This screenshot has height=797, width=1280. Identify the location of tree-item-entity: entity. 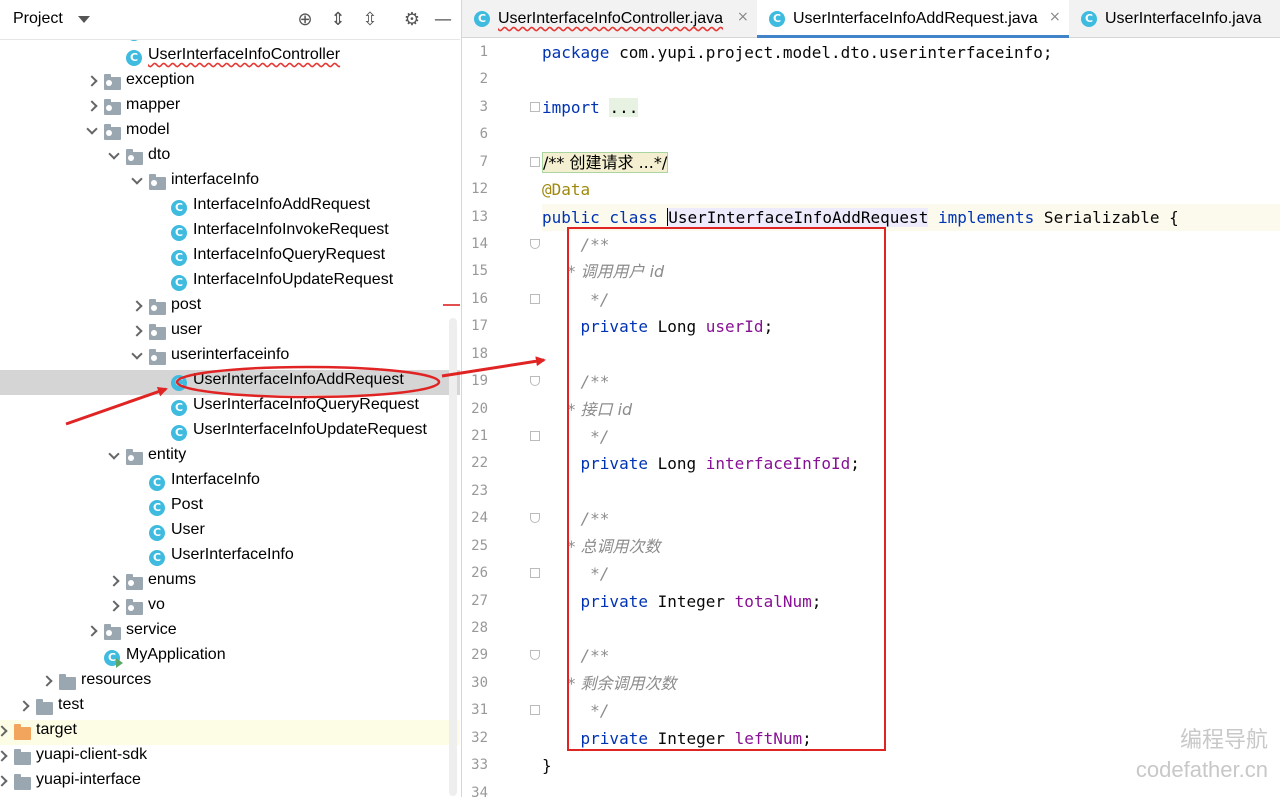
(230, 457).